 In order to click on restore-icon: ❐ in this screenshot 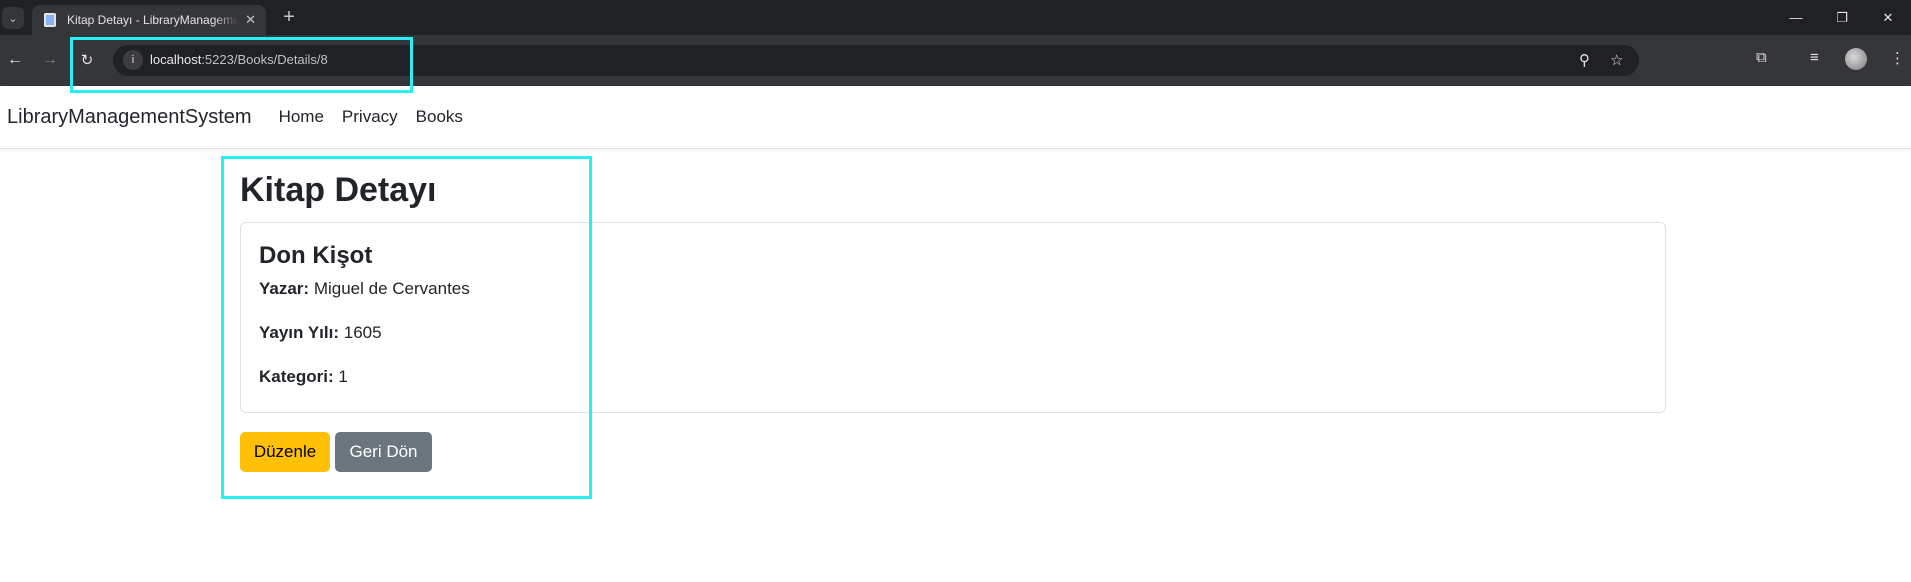, I will do `click(1842, 17)`.